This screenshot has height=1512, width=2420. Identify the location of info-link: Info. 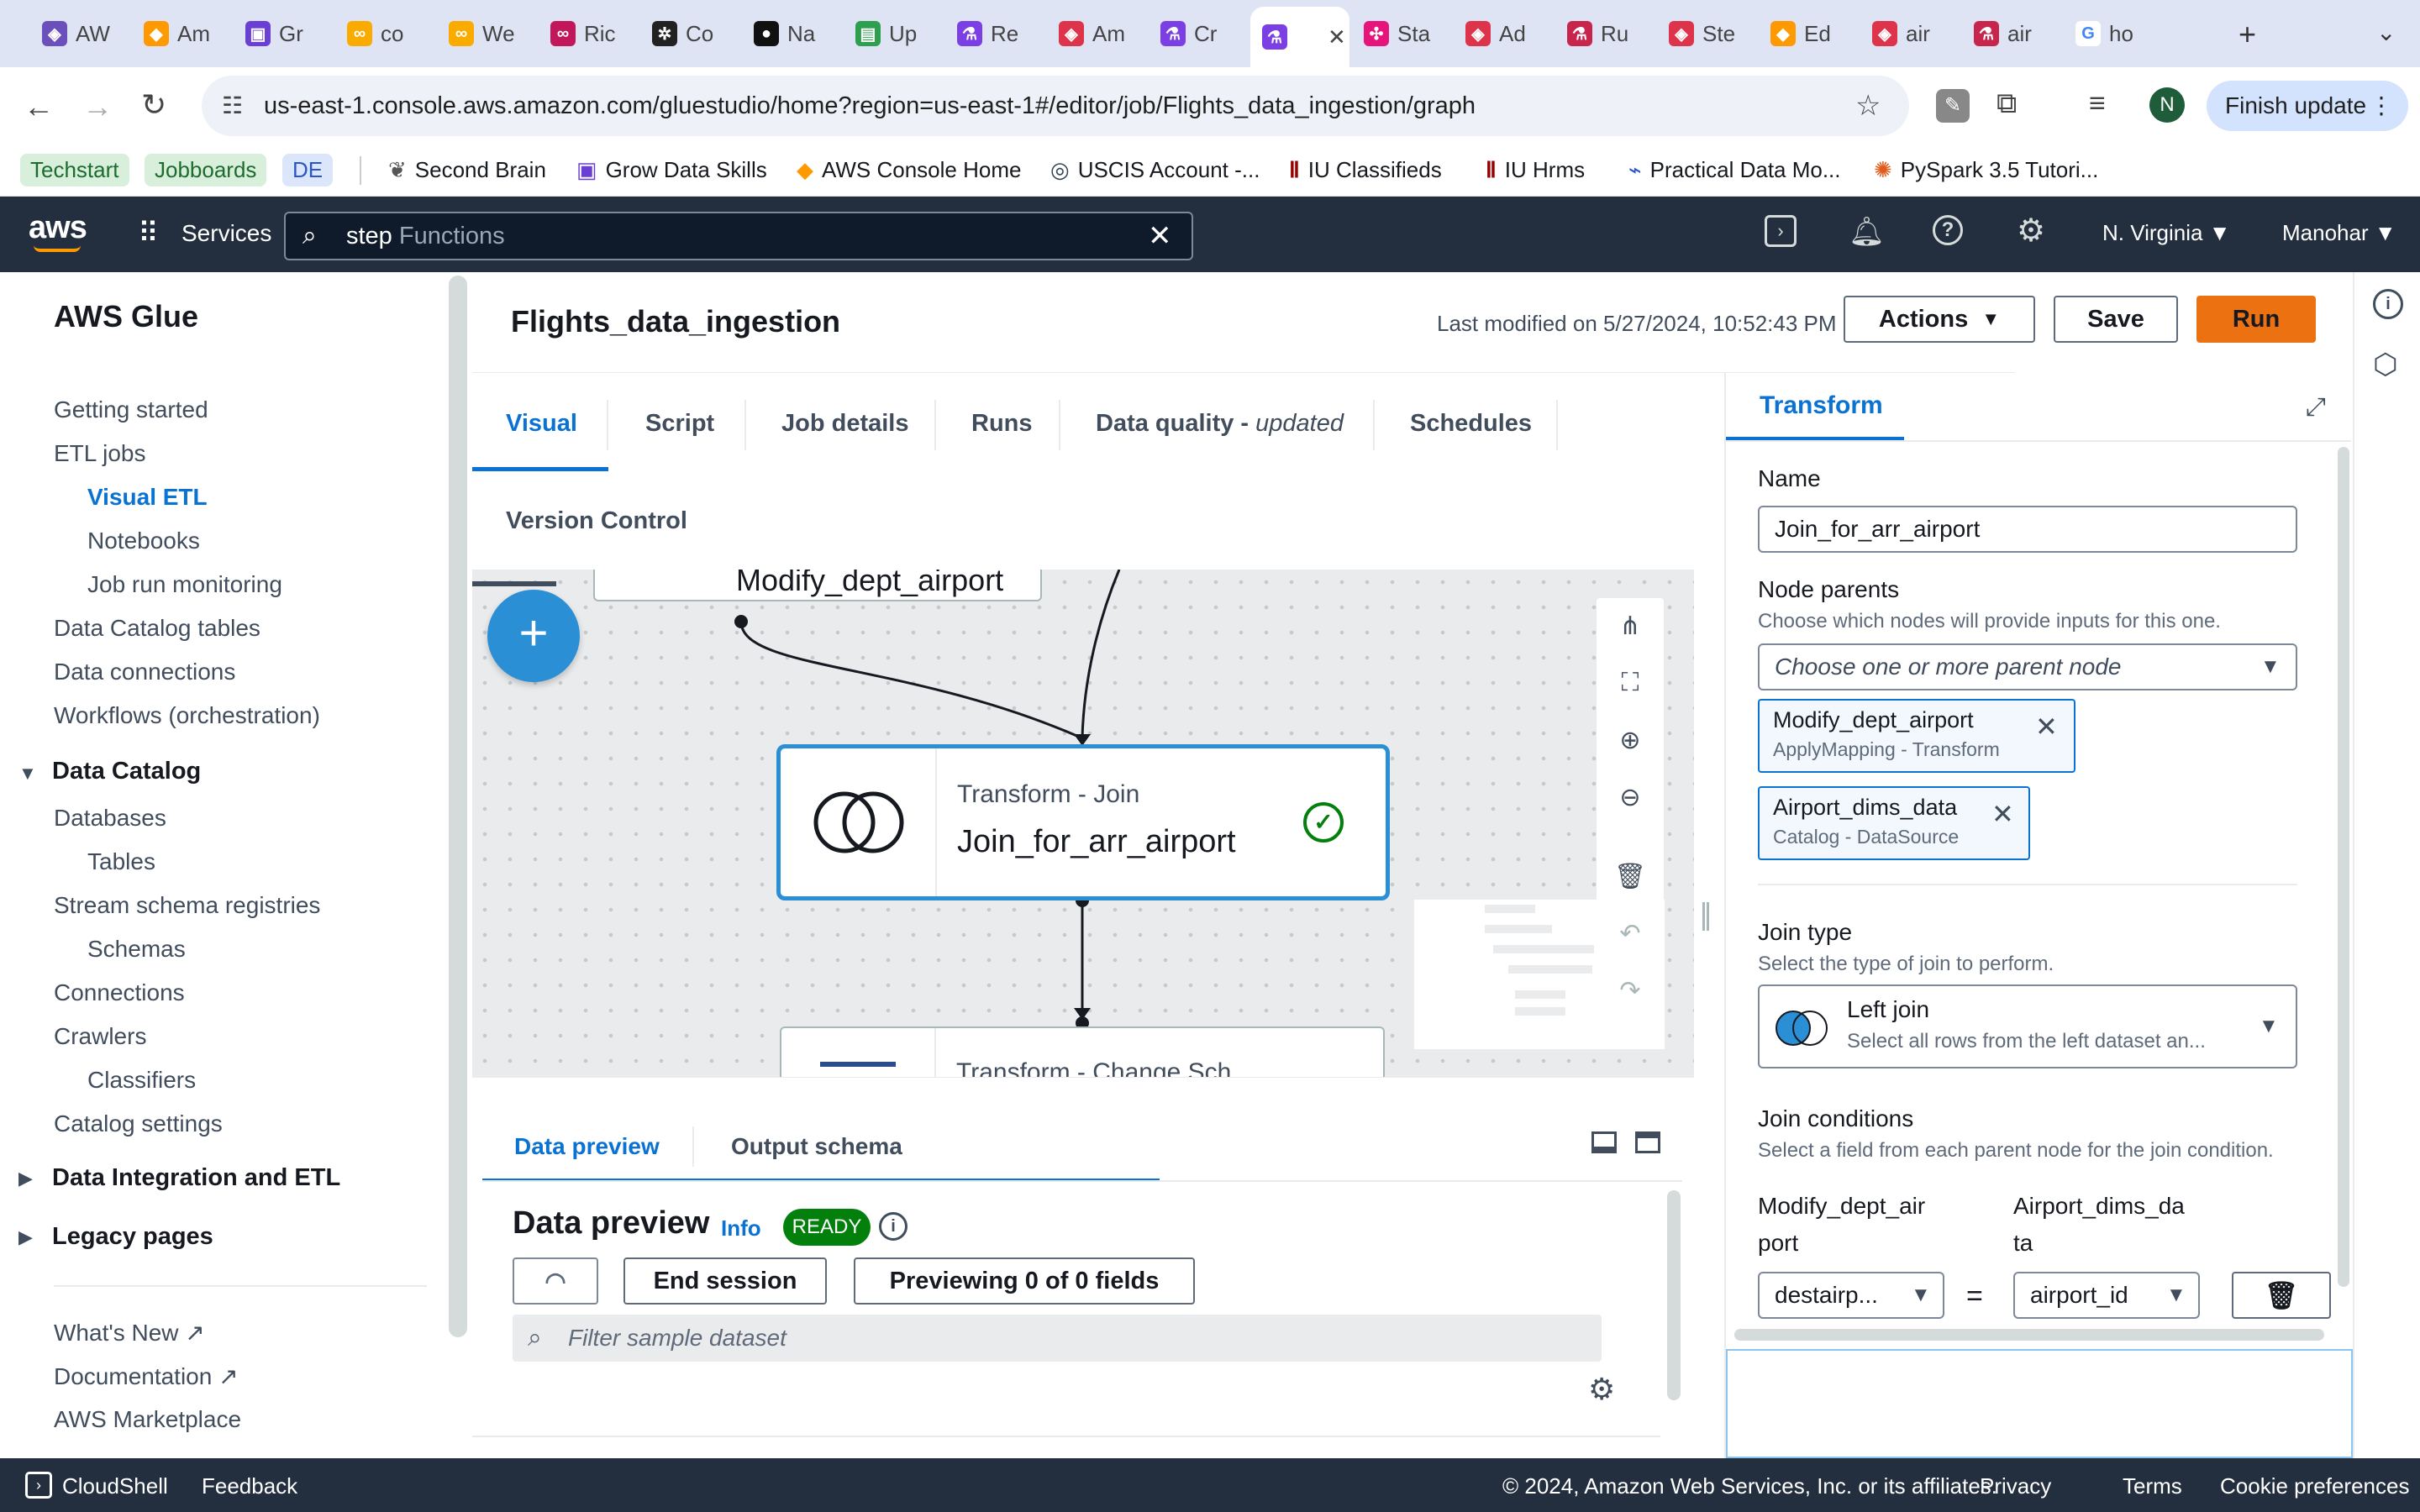
(741, 1228).